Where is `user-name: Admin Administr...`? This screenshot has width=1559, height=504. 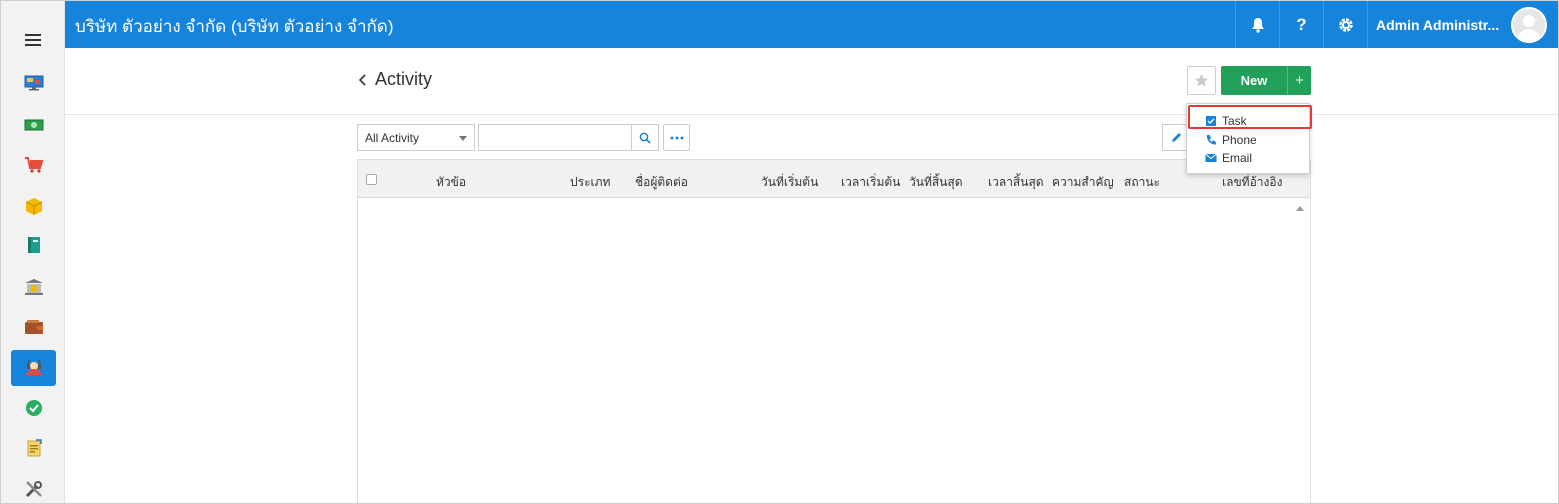
user-name: Admin Administr... is located at coordinates (1437, 25).